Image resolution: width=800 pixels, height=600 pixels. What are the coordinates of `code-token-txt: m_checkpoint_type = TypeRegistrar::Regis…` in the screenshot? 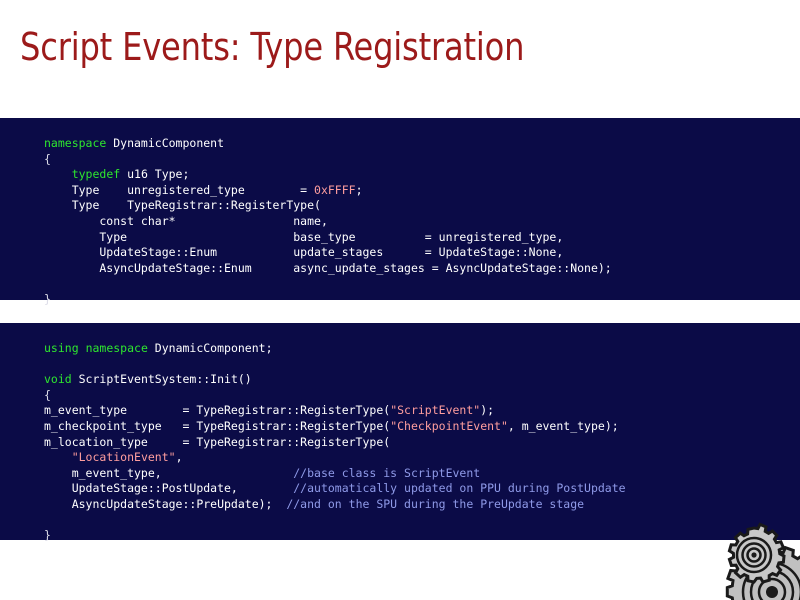 It's located at (217, 425).